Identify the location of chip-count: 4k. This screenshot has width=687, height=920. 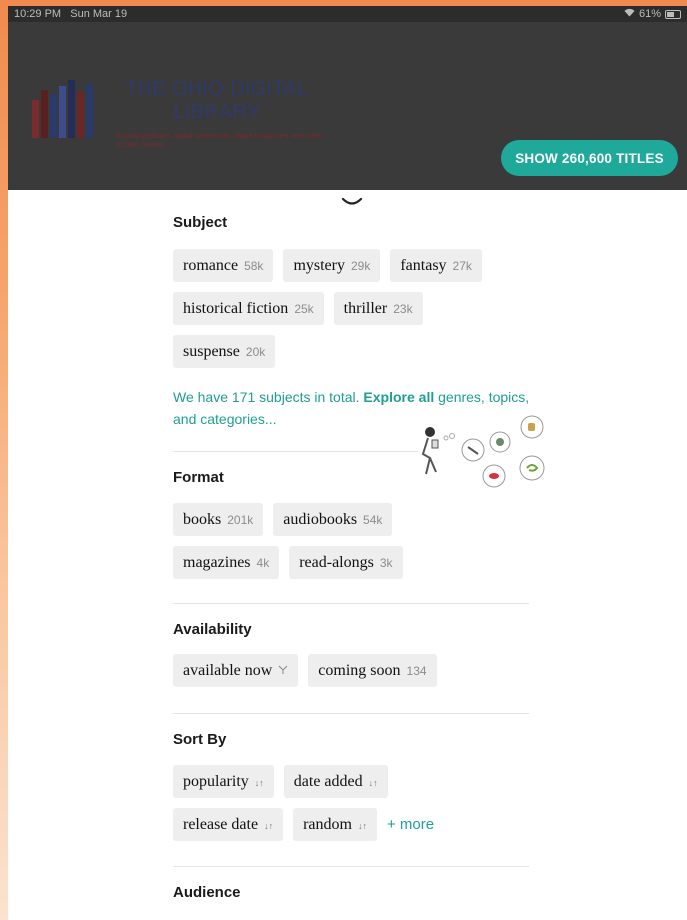
(263, 563).